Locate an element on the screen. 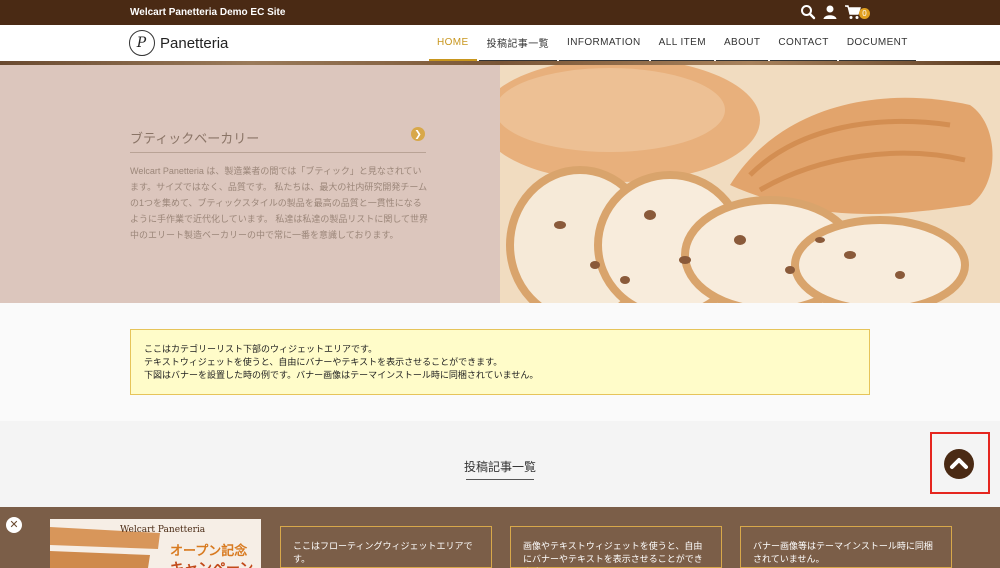 This screenshot has width=1000, height=568. nav-contact: CONTACT is located at coordinates (803, 43).